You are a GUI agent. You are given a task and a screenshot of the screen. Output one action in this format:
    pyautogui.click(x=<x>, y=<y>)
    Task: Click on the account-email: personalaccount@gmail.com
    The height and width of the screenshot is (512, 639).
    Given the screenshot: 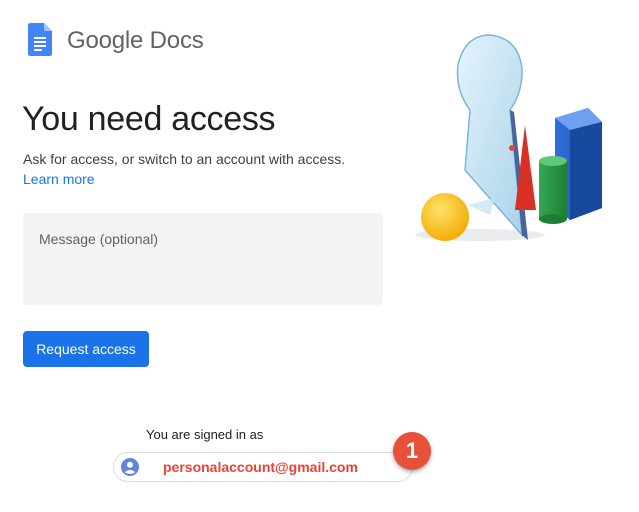 What is the action you would take?
    pyautogui.click(x=260, y=467)
    